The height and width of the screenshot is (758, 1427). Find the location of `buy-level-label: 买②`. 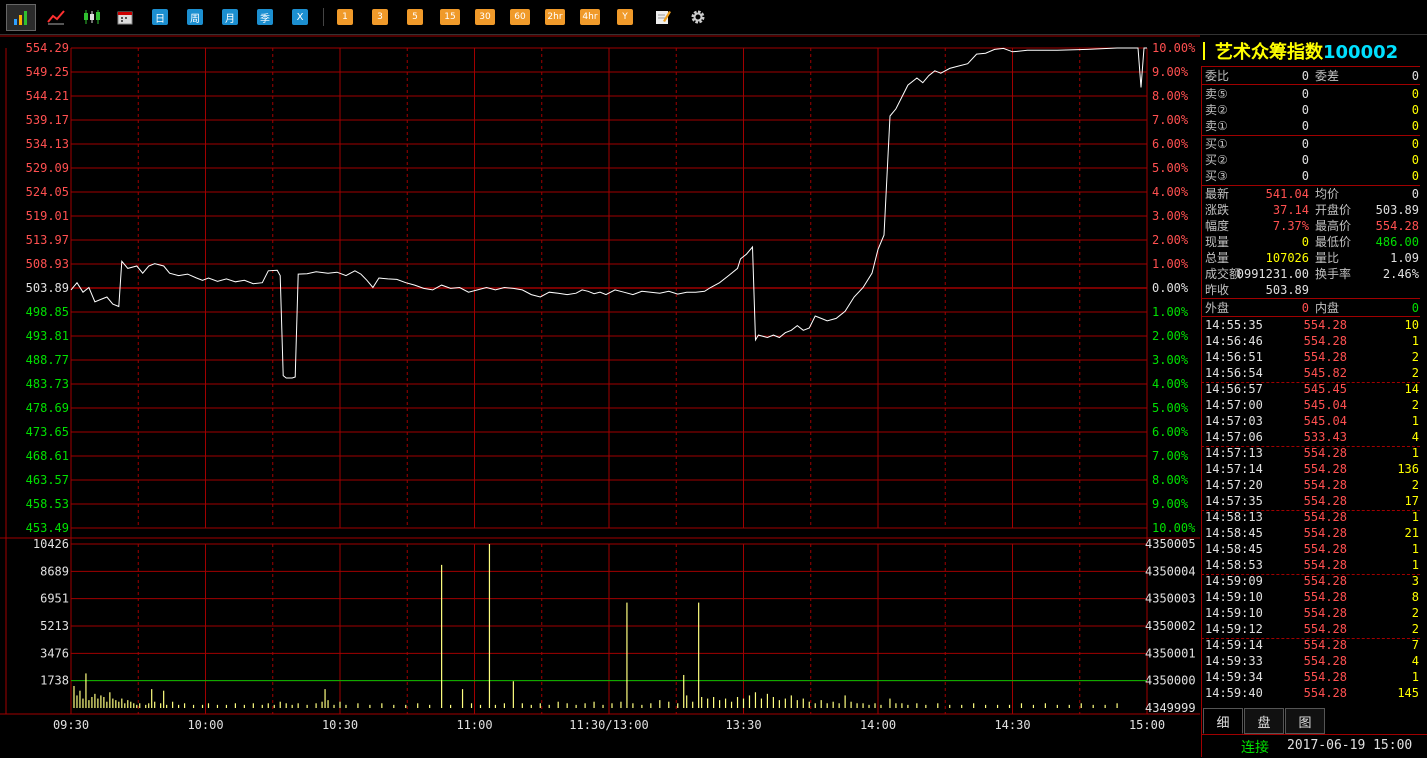

buy-level-label: 买② is located at coordinates (1216, 160).